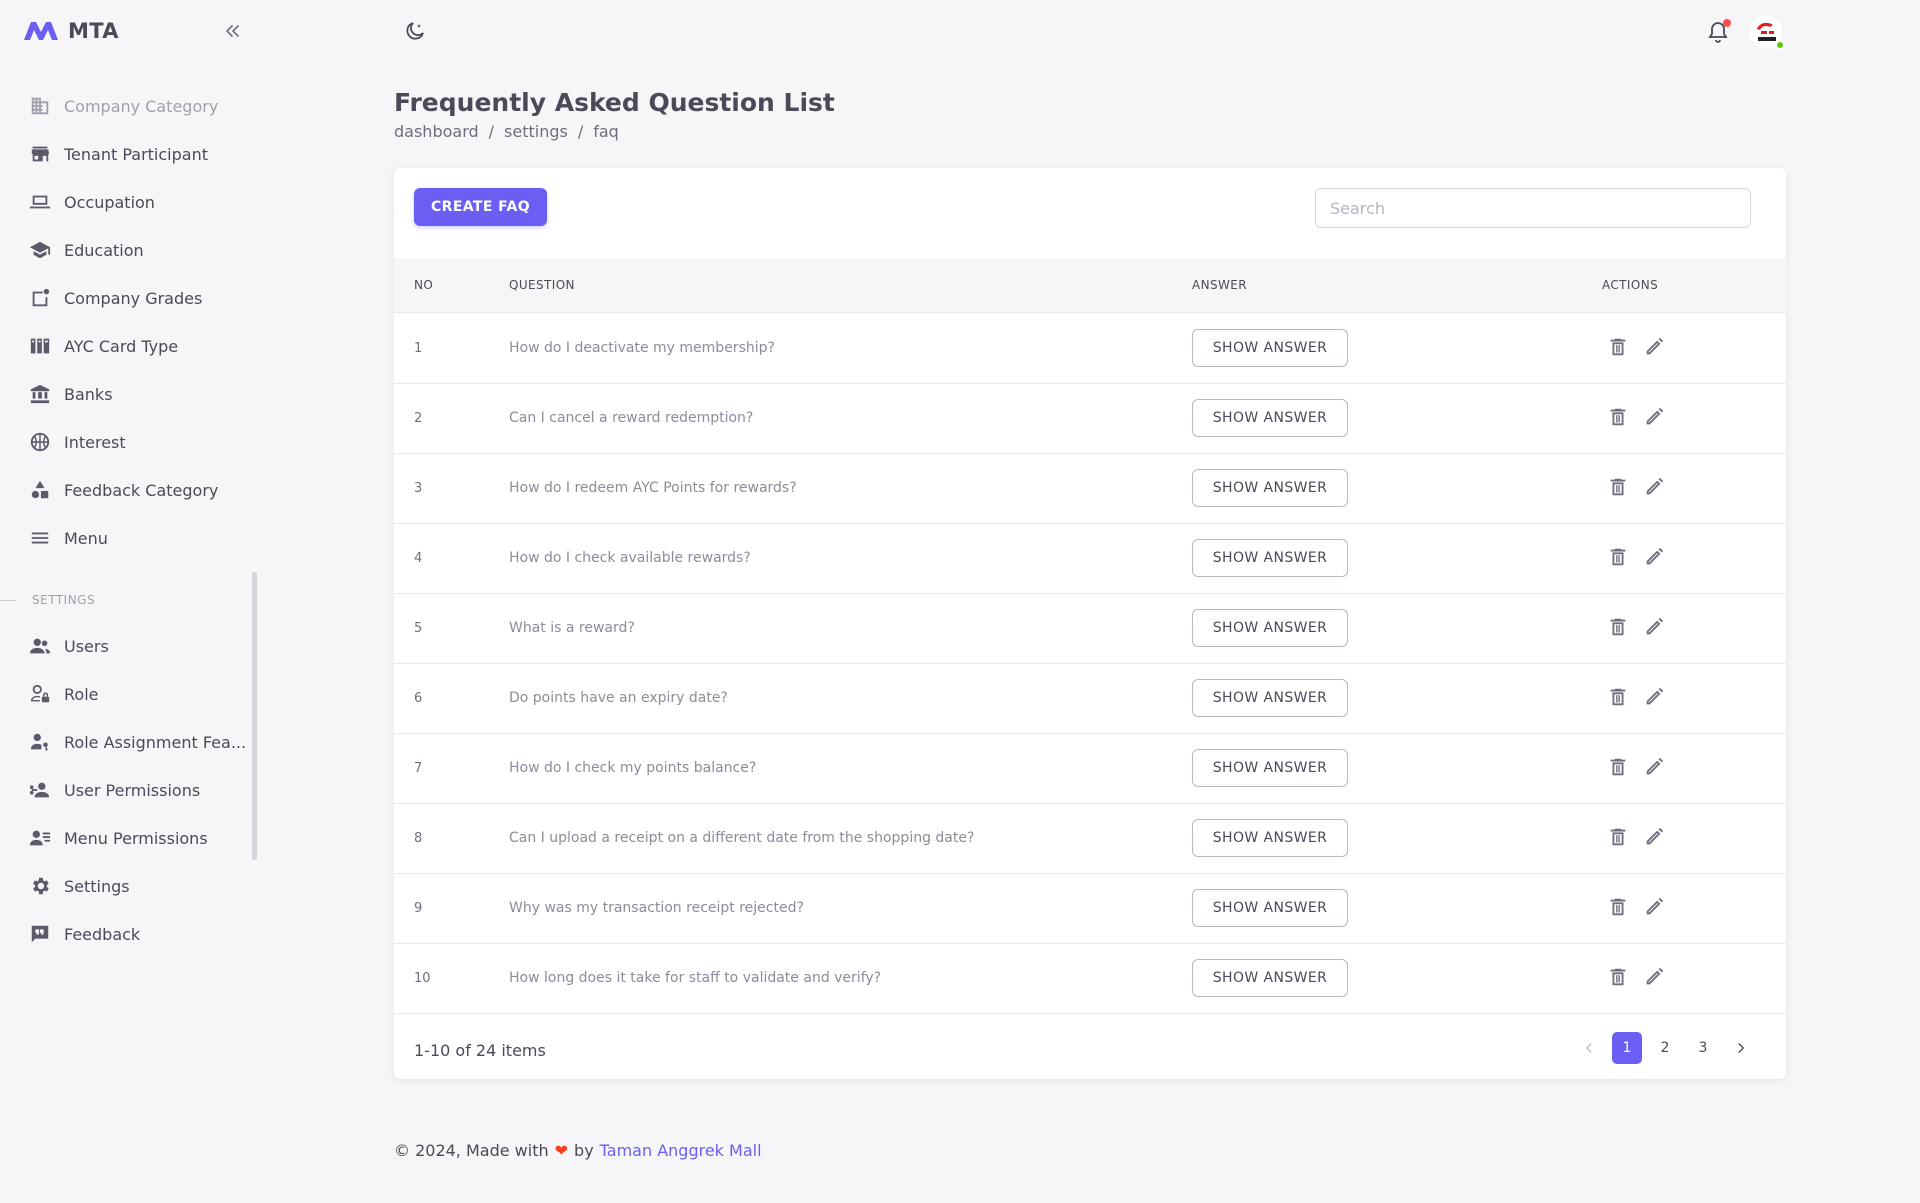 This screenshot has height=1203, width=1920. What do you see at coordinates (129, 538) in the screenshot?
I see `sidebar-item-menu: Menu` at bounding box center [129, 538].